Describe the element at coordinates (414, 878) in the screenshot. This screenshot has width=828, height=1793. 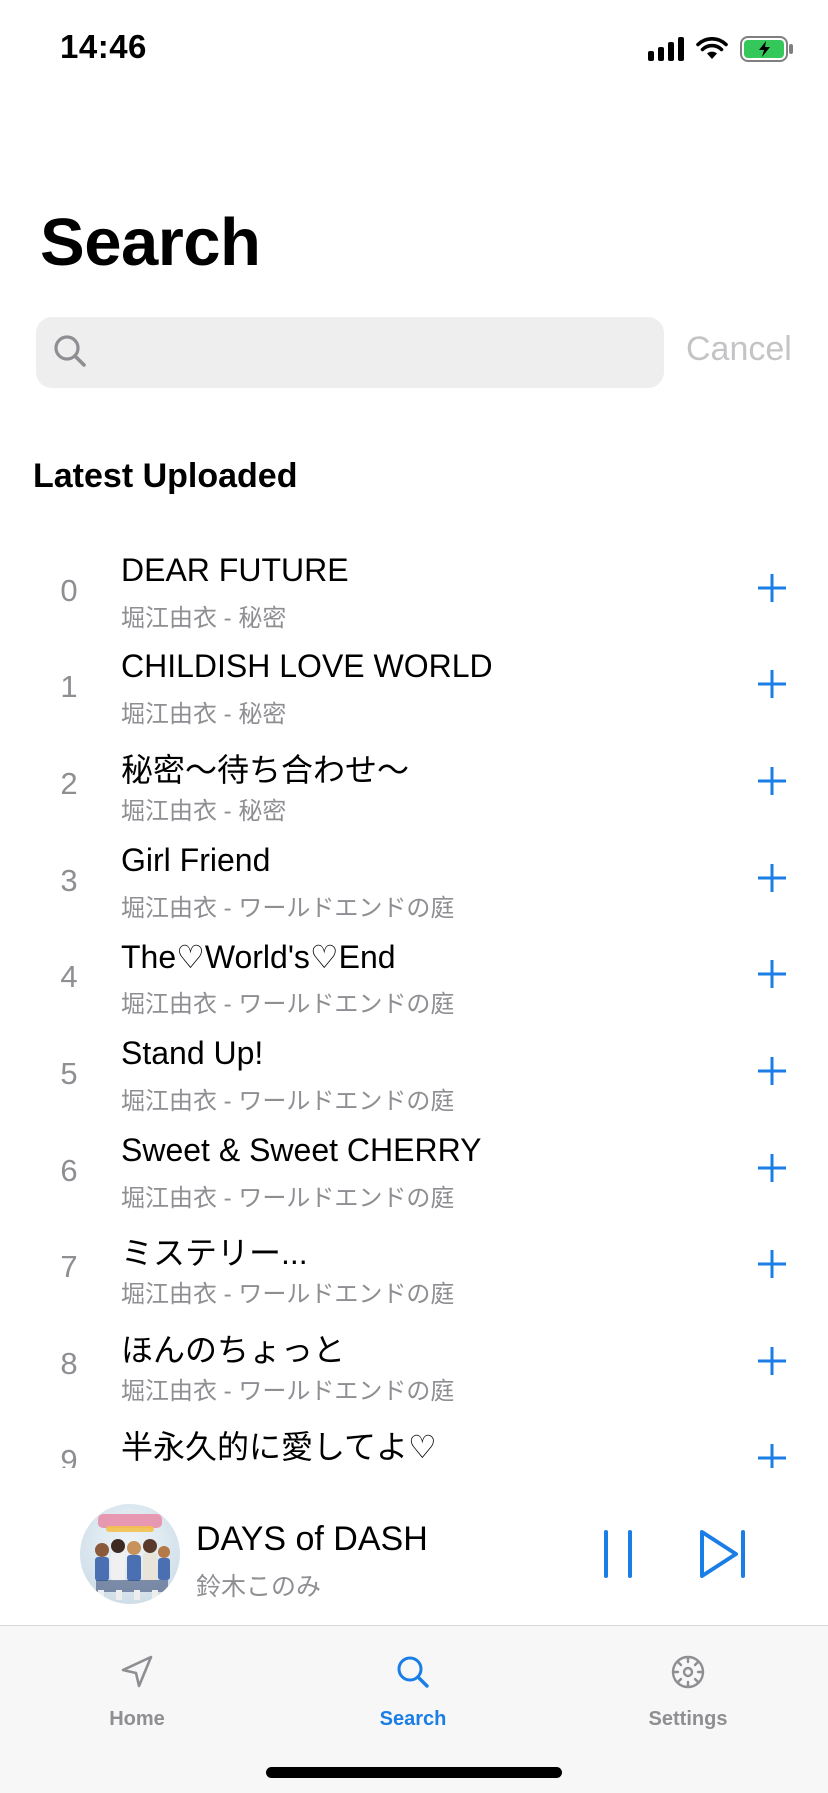
I see `list-item: 3 Girl Friend 堀江由衣 - ワールドエンドの庭` at that location.